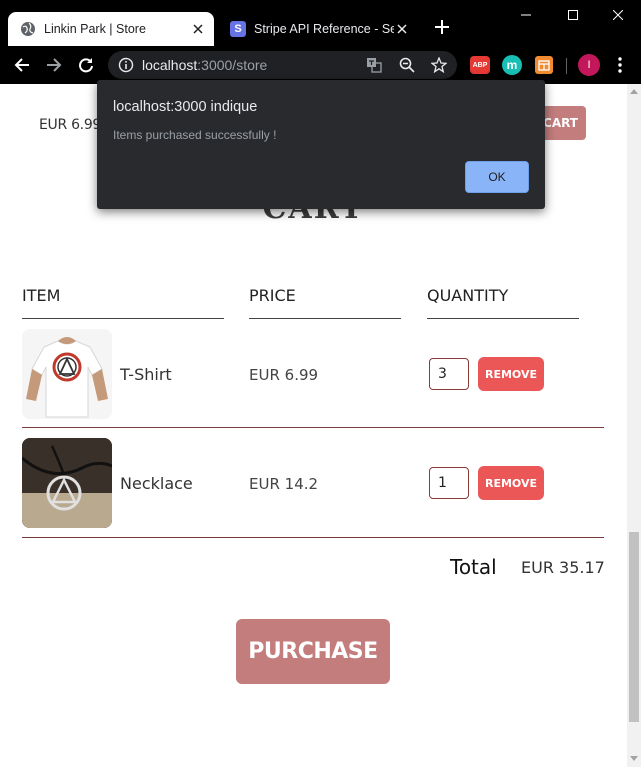 This screenshot has width=641, height=767. What do you see at coordinates (67, 374) in the screenshot?
I see `tshirt-image` at bounding box center [67, 374].